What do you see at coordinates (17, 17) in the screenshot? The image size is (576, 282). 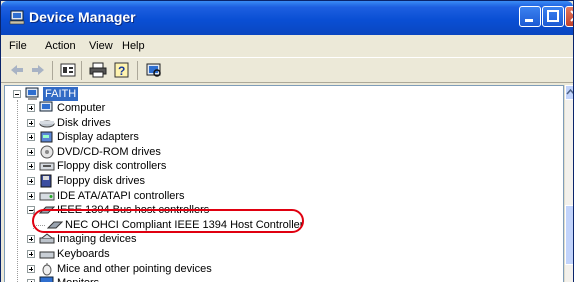 I see `device-manager-icon` at bounding box center [17, 17].